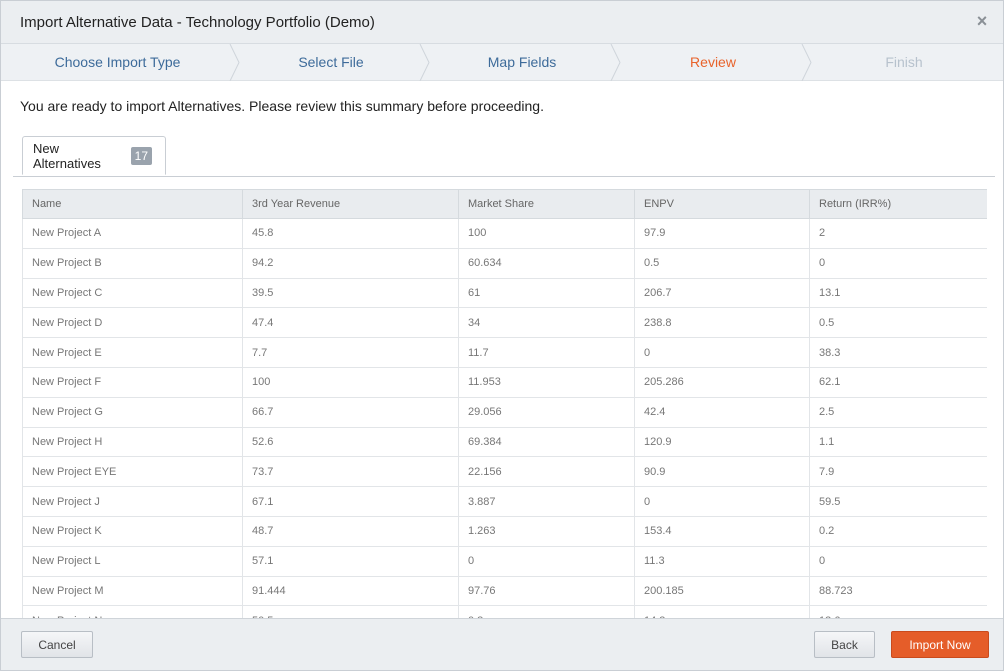 The image size is (1004, 671). I want to click on cell-return: 7.9, so click(898, 472).